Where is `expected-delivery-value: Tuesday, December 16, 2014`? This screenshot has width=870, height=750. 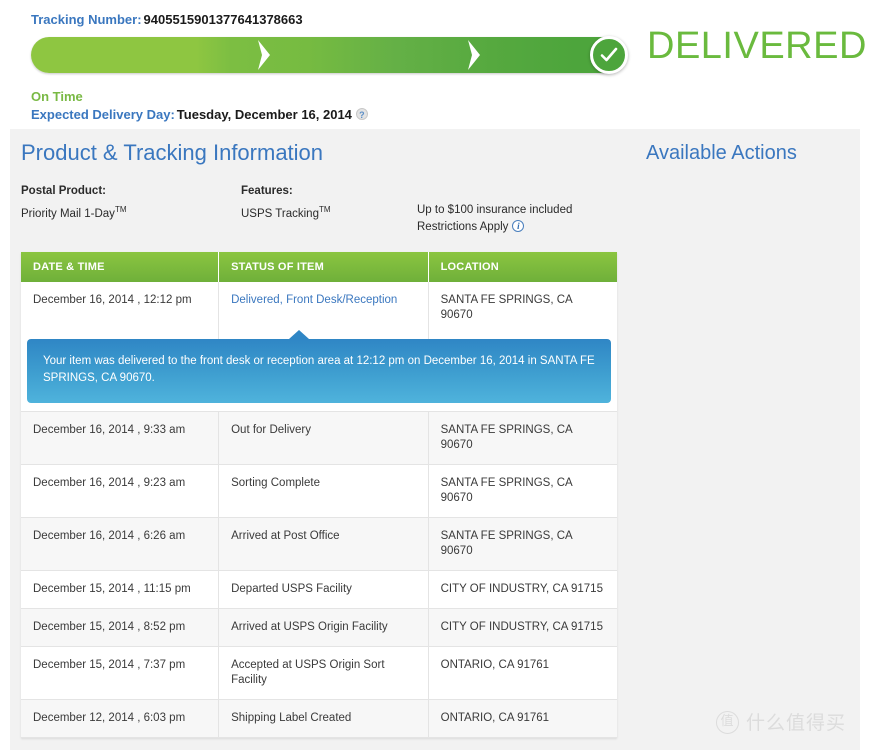
expected-delivery-value: Tuesday, December 16, 2014 is located at coordinates (264, 114).